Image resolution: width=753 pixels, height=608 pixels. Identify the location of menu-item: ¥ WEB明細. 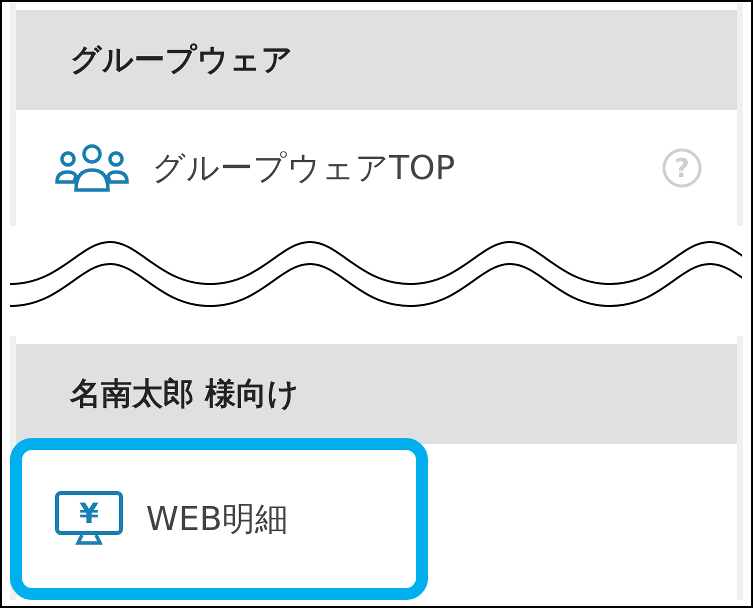
(219, 519).